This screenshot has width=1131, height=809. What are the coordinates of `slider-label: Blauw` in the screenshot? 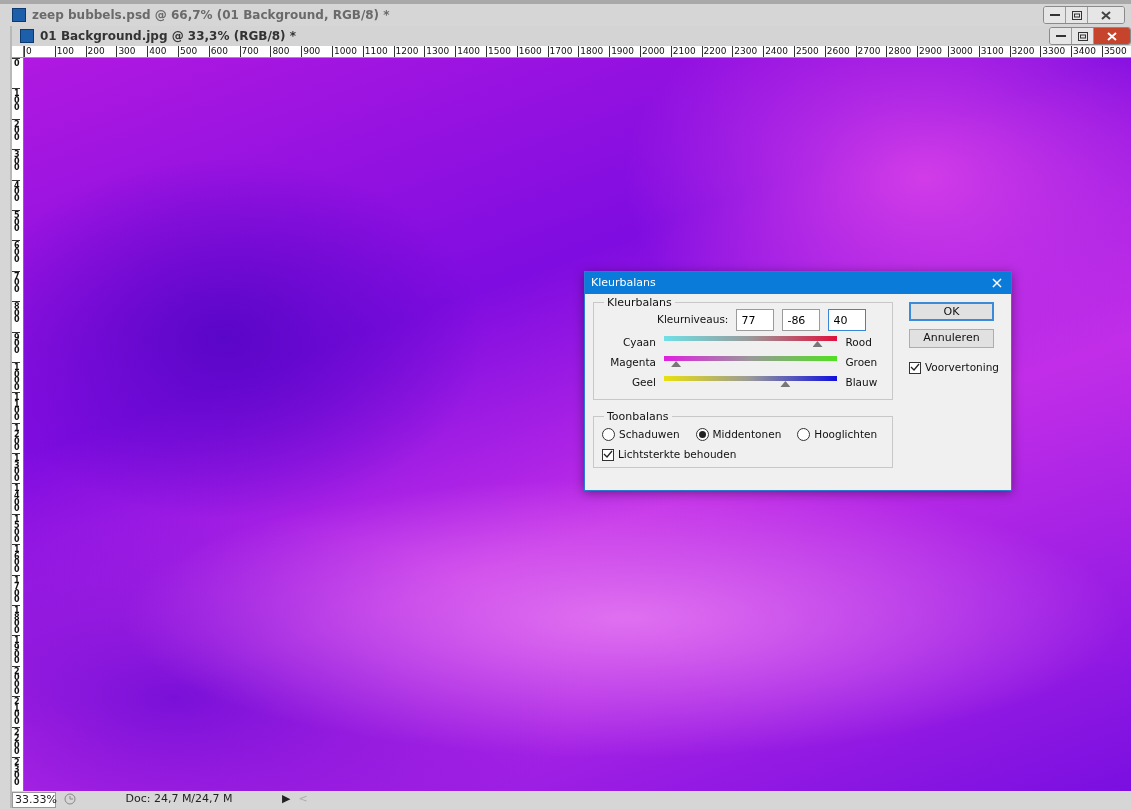 It's located at (862, 382).